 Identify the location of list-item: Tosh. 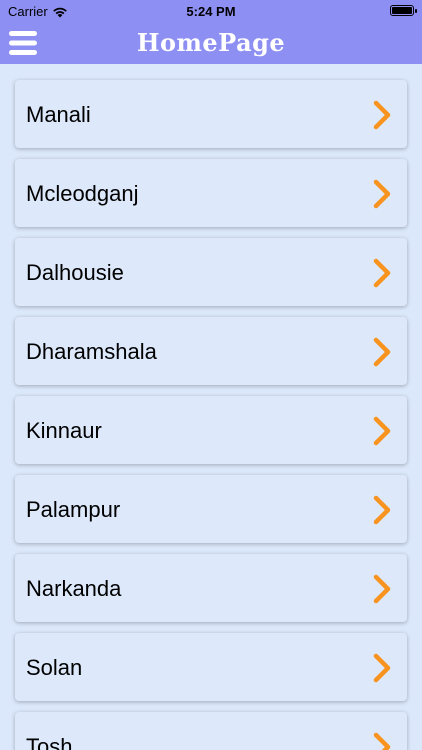
(211, 731).